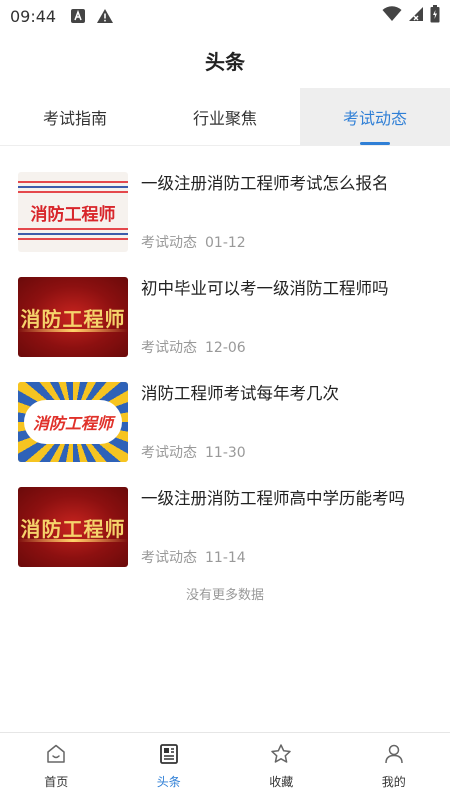 The image size is (450, 800). What do you see at coordinates (225, 348) in the screenshot?
I see `article-date: 12-06` at bounding box center [225, 348].